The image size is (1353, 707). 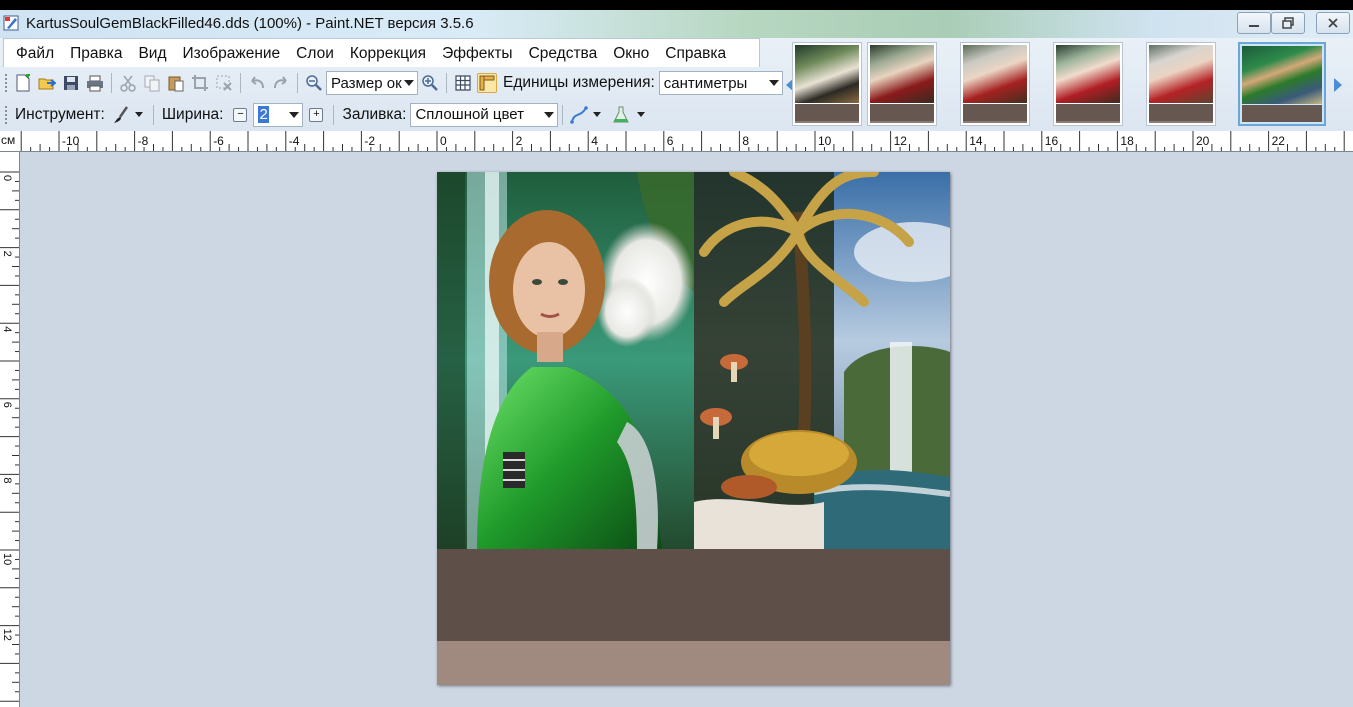 I want to click on menu-file: Файл, so click(x=35, y=53).